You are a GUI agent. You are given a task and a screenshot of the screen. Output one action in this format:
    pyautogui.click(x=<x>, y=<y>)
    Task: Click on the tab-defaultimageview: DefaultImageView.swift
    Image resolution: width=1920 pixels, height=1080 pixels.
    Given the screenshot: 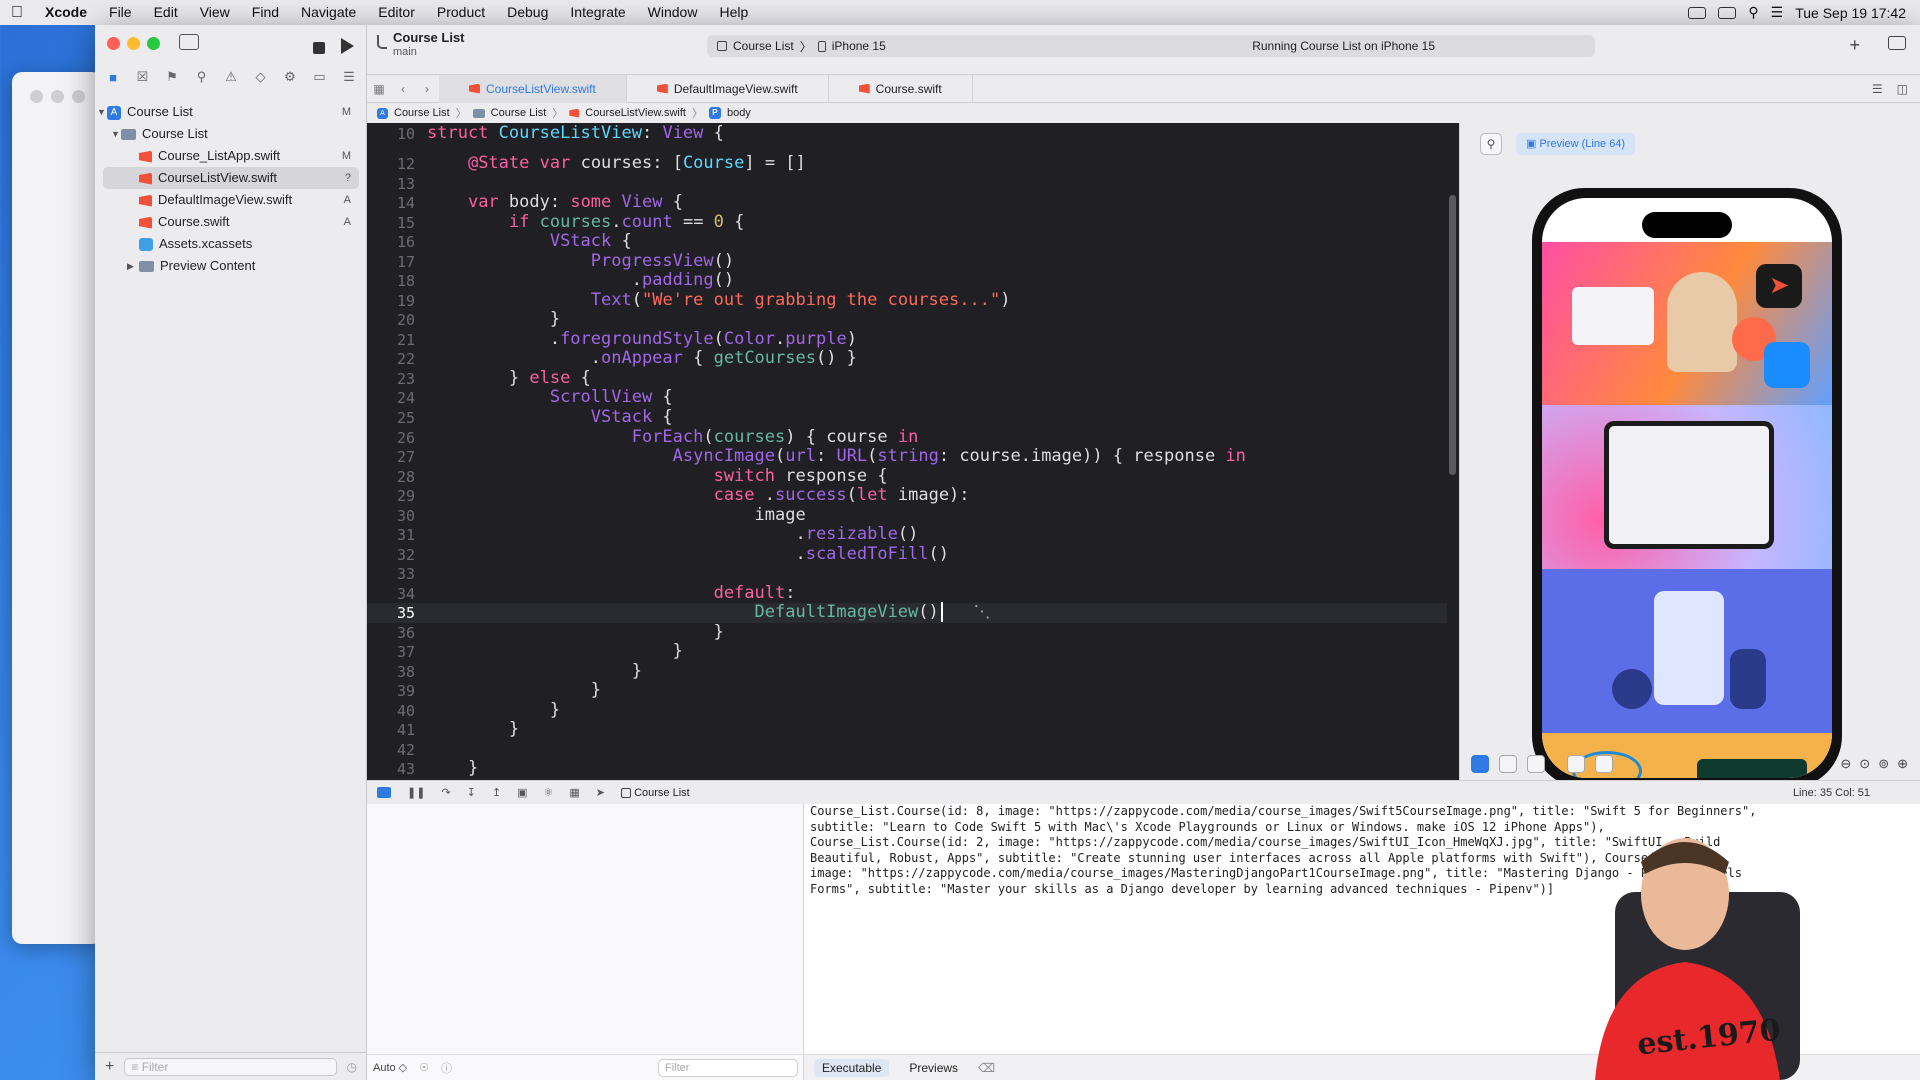 What is the action you would take?
    pyautogui.click(x=728, y=88)
    